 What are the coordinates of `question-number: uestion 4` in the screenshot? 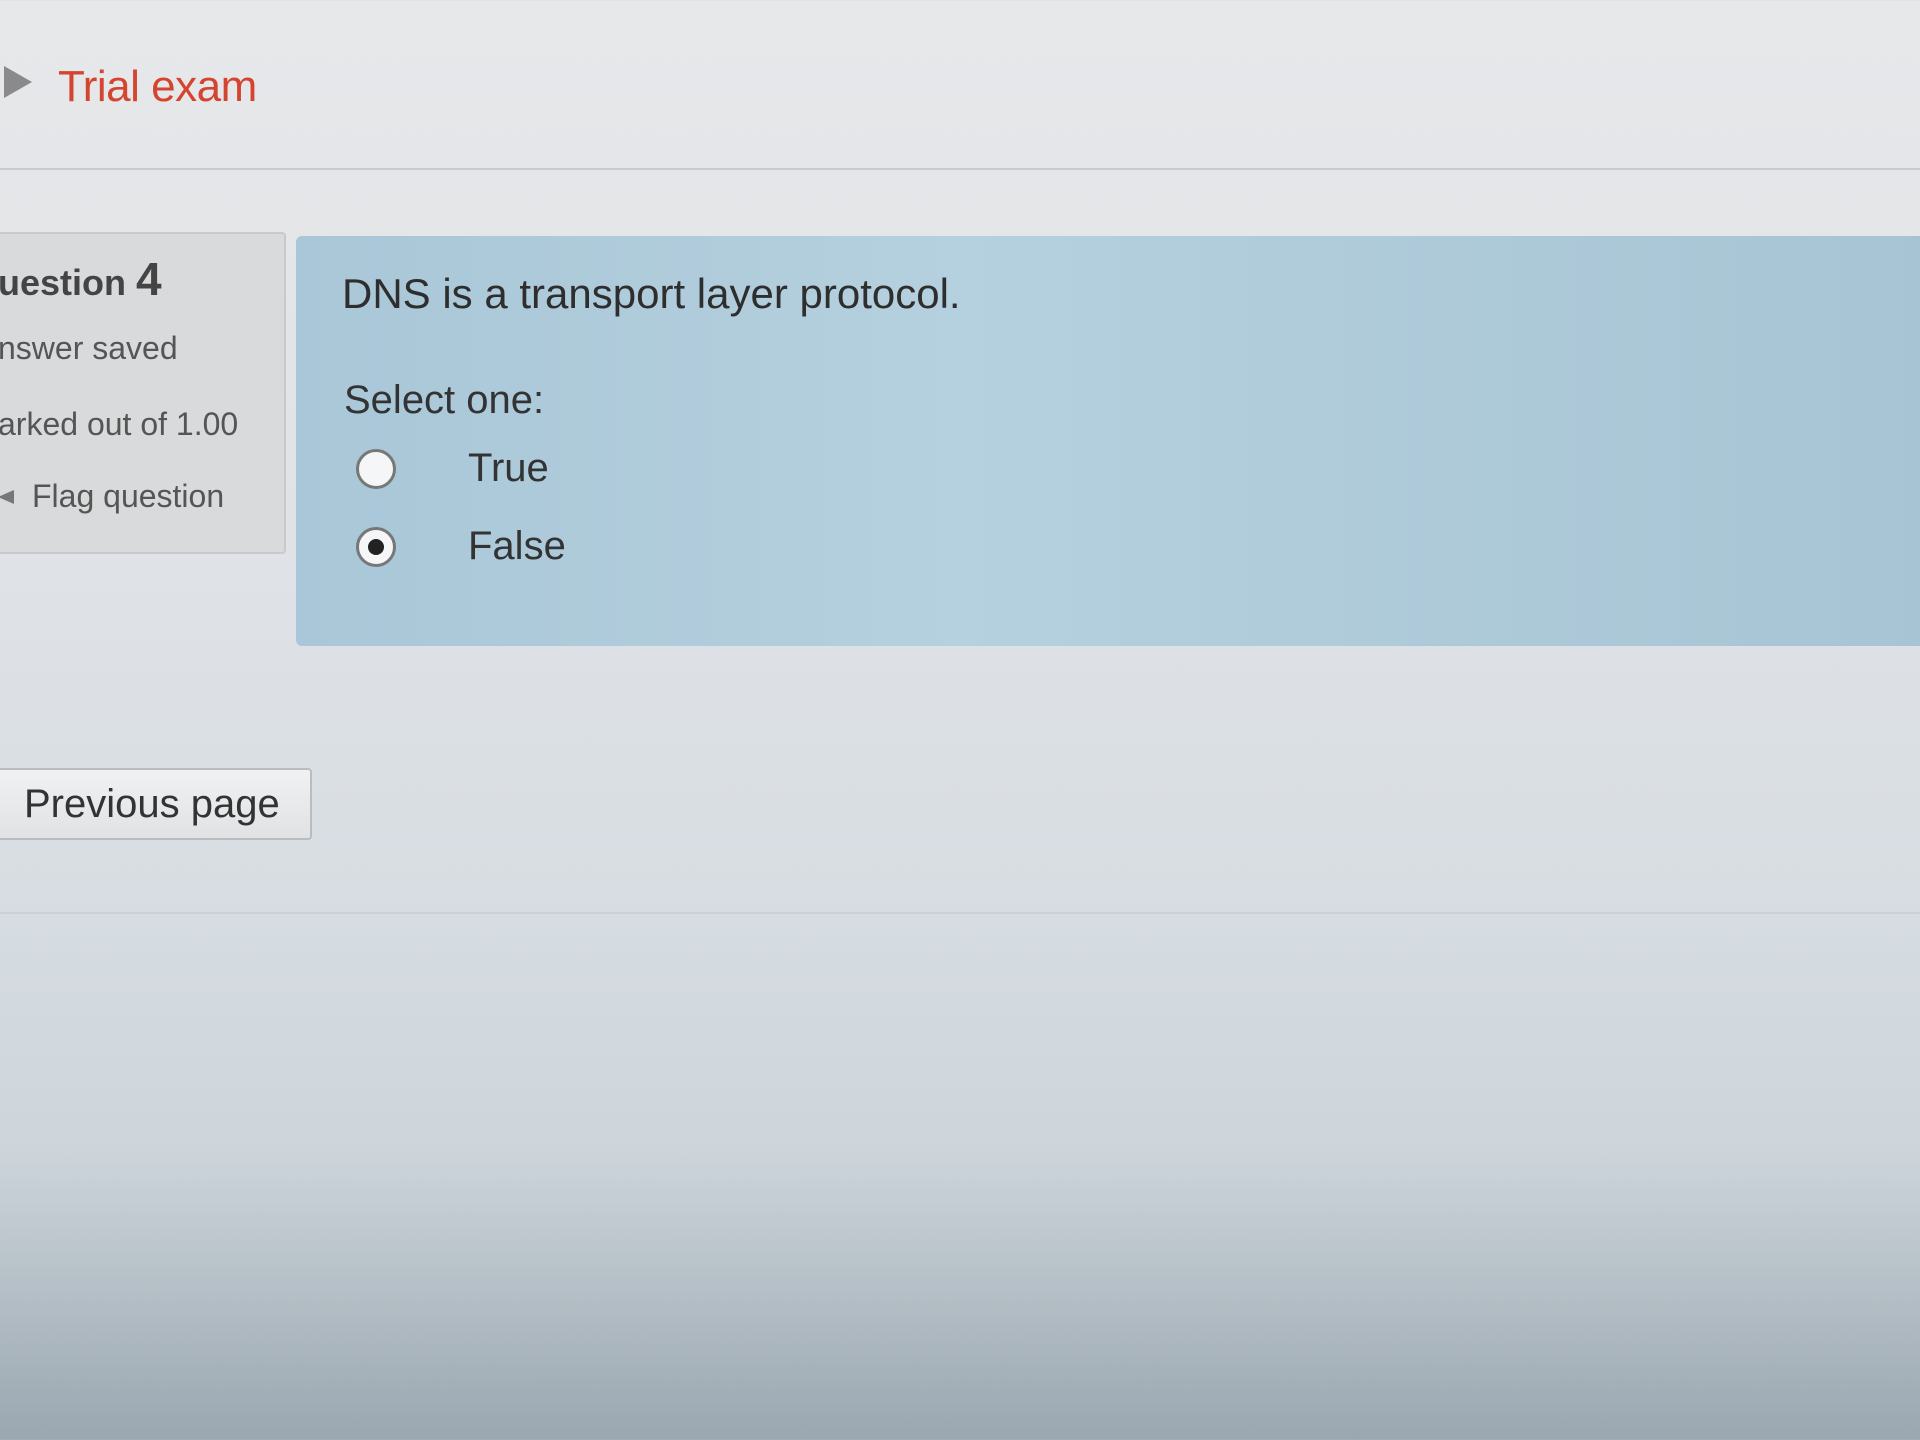 It's located at (81, 279).